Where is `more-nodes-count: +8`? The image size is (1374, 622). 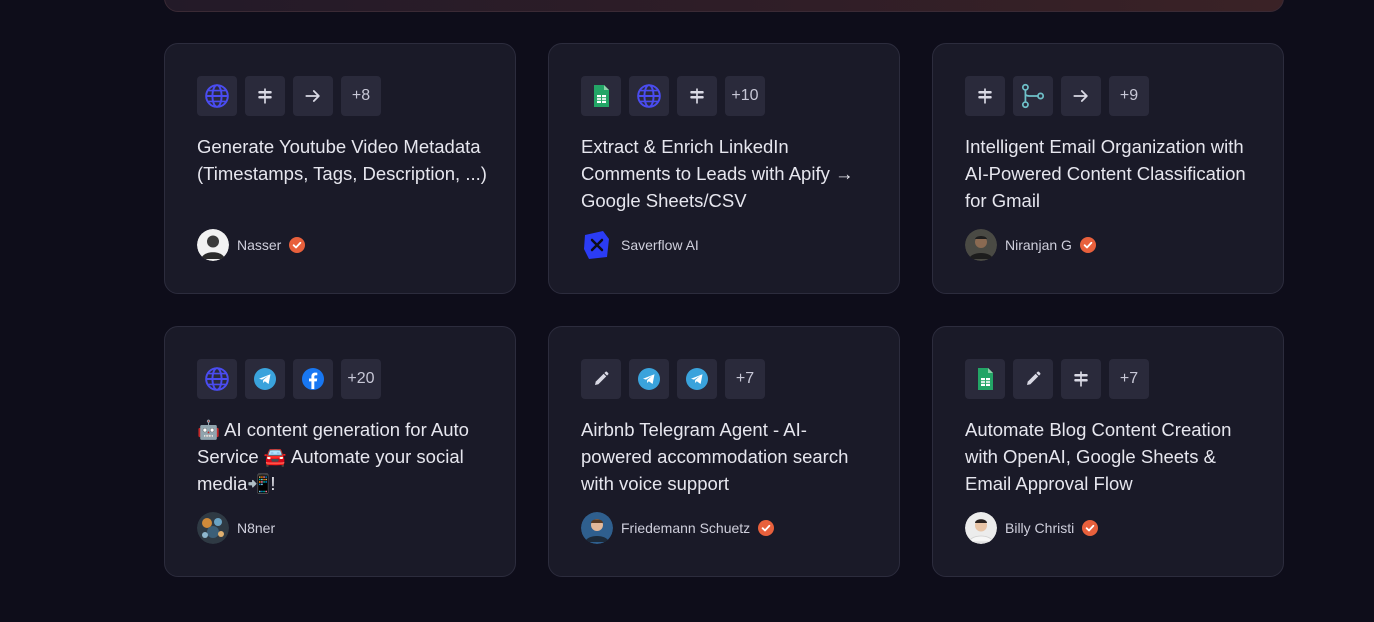 more-nodes-count: +8 is located at coordinates (361, 96).